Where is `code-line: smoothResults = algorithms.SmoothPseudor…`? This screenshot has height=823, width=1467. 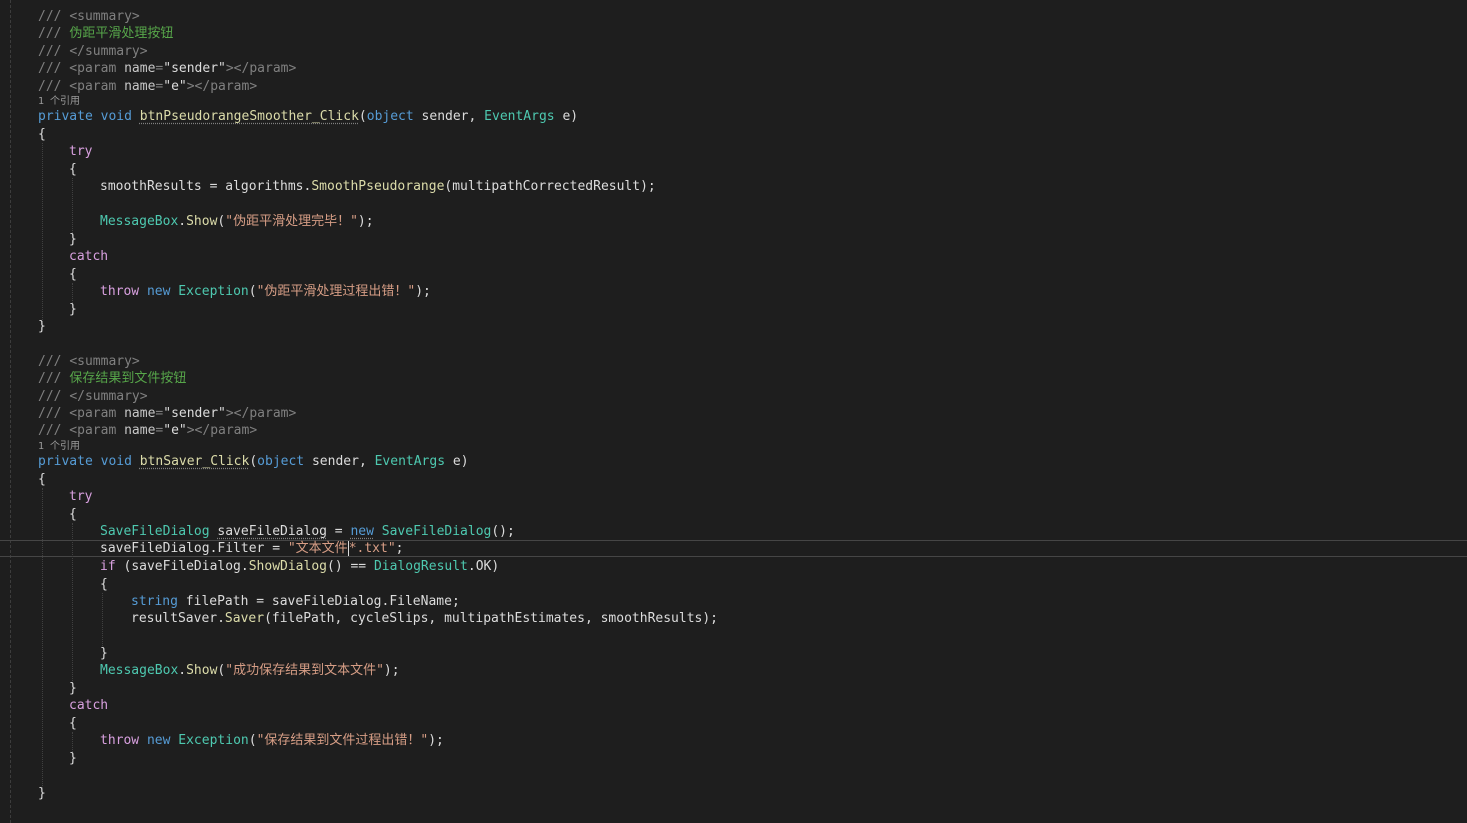
code-line: smoothResults = algorithms.SmoothPseudor… is located at coordinates (378, 186).